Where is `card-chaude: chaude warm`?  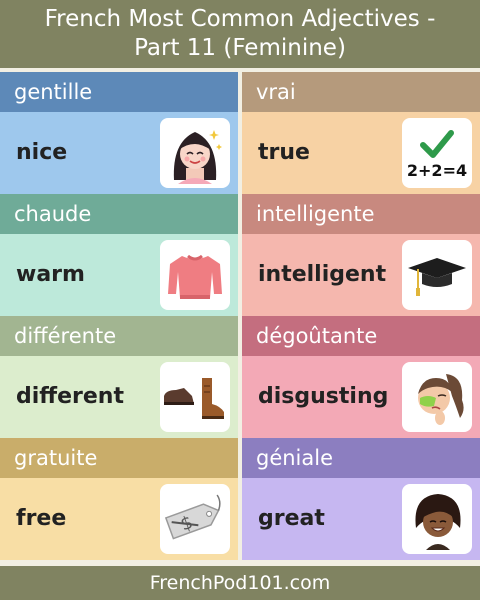 card-chaude: chaude warm is located at coordinates (119, 255).